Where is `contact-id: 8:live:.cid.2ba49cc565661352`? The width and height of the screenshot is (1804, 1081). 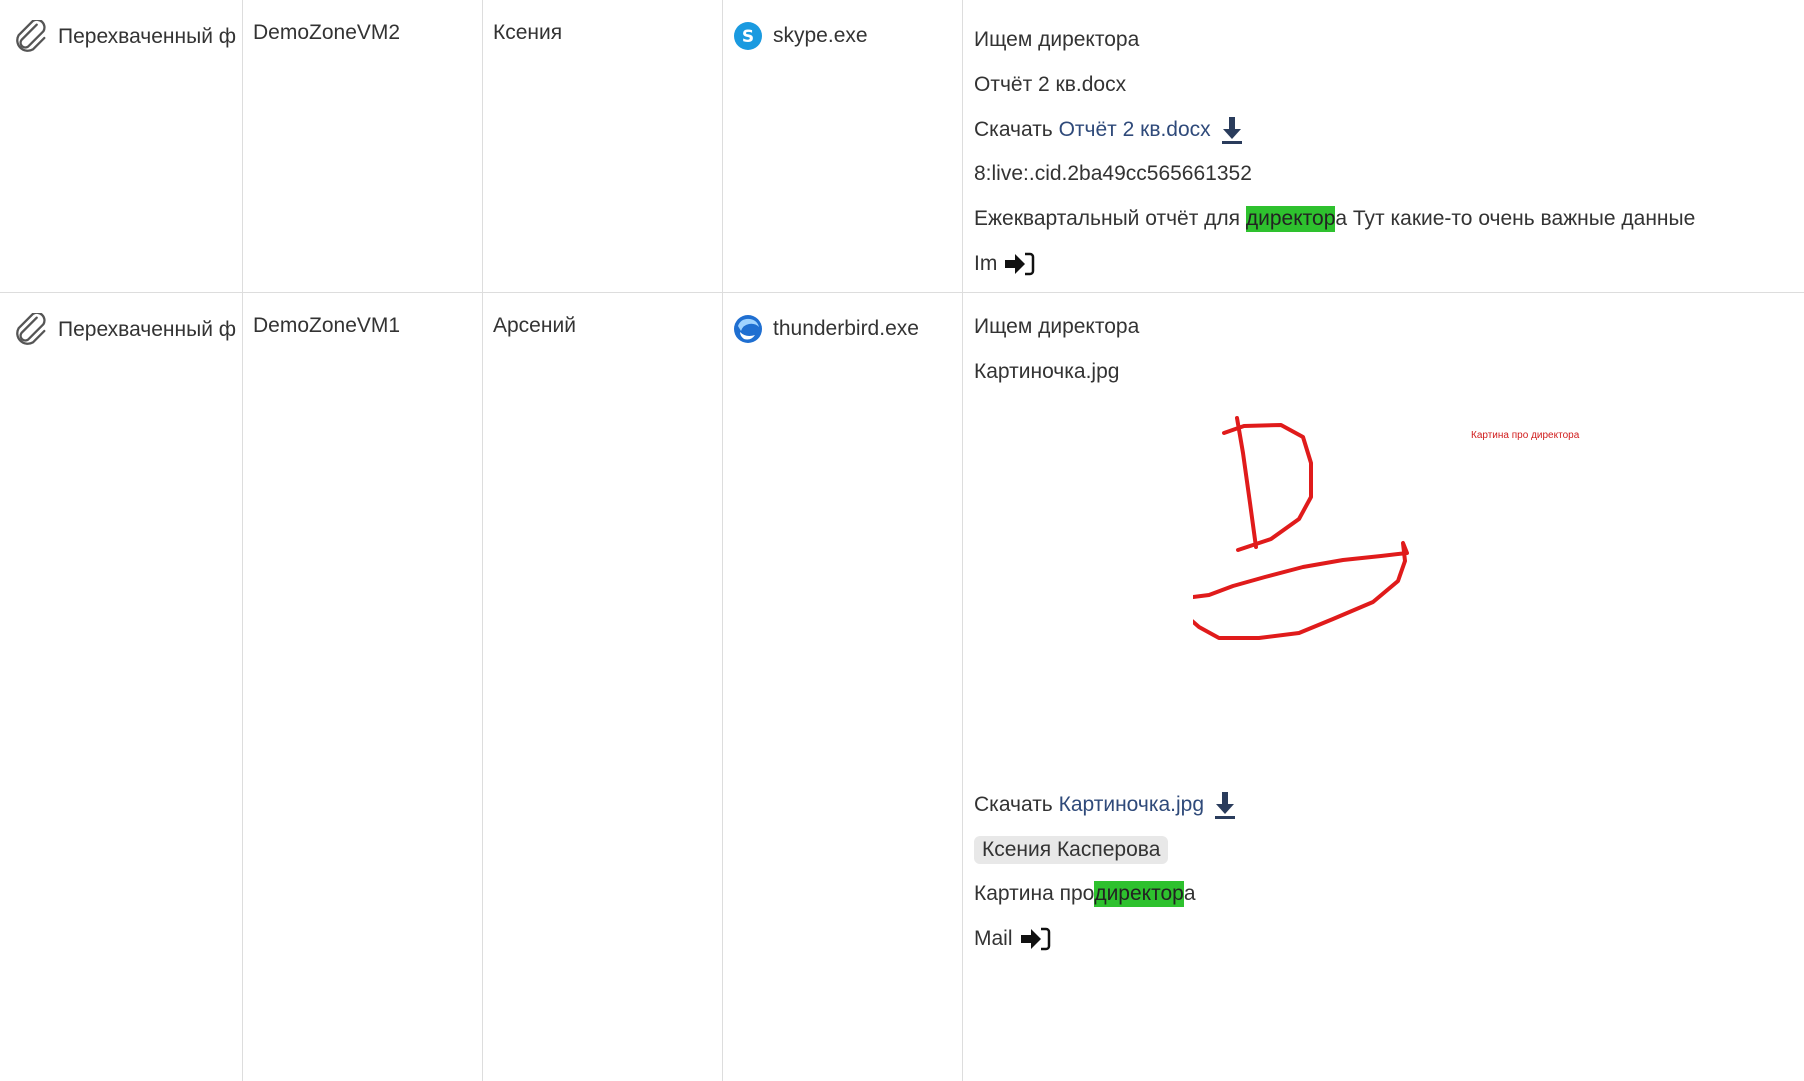
contact-id: 8:live:.cid.2ba49cc565661352 is located at coordinates (1113, 173).